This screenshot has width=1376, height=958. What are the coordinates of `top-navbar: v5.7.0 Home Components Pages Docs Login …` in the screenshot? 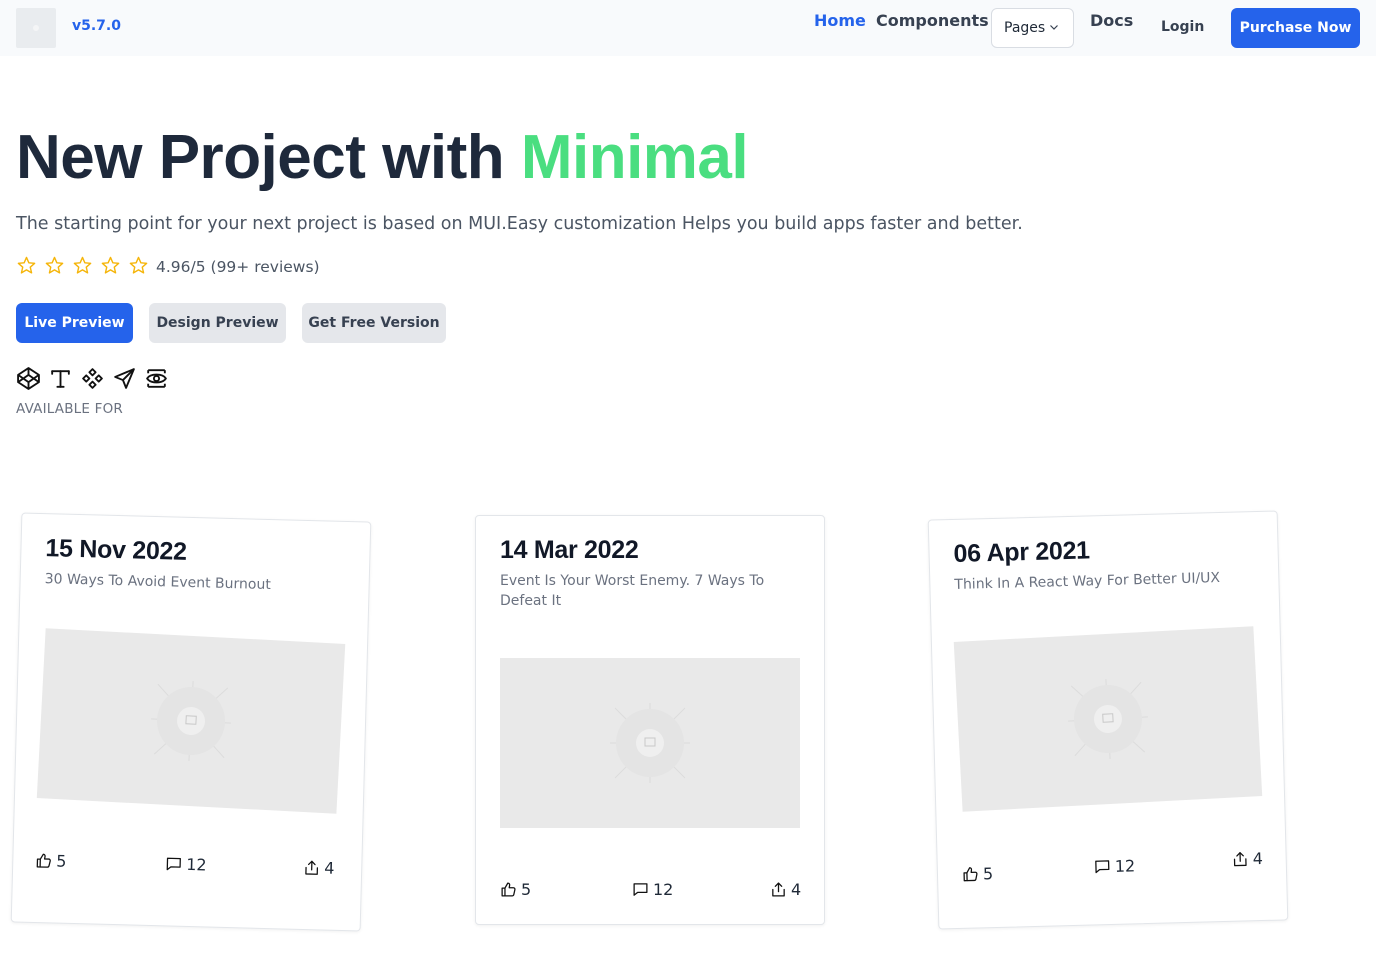 It's located at (688, 28).